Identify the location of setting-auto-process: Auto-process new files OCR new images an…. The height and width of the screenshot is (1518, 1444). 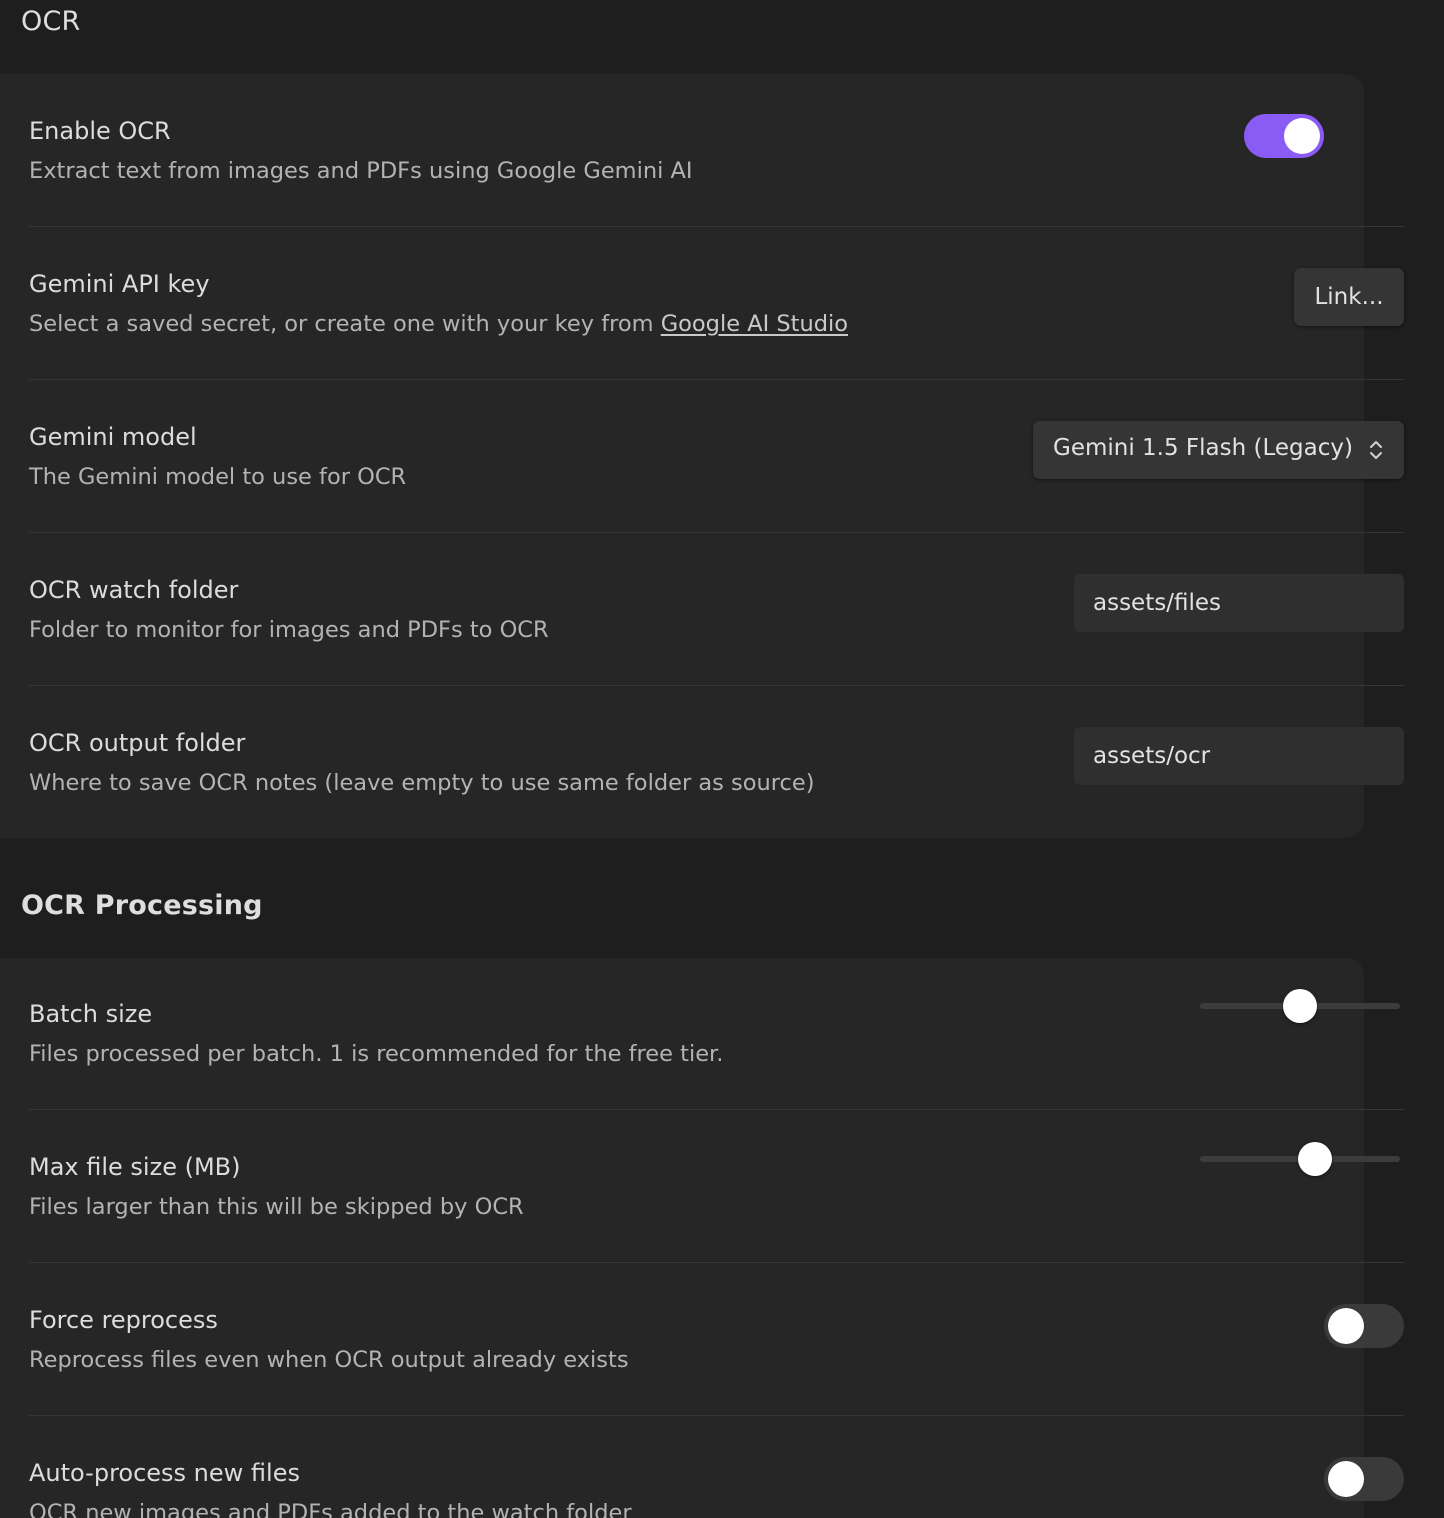
(716, 1467).